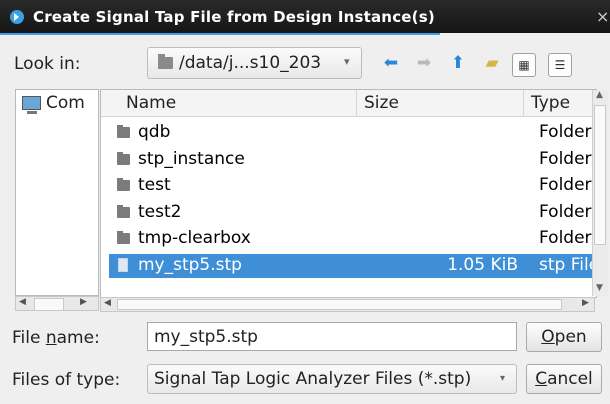  I want to click on open-label: pen, so click(570, 337).